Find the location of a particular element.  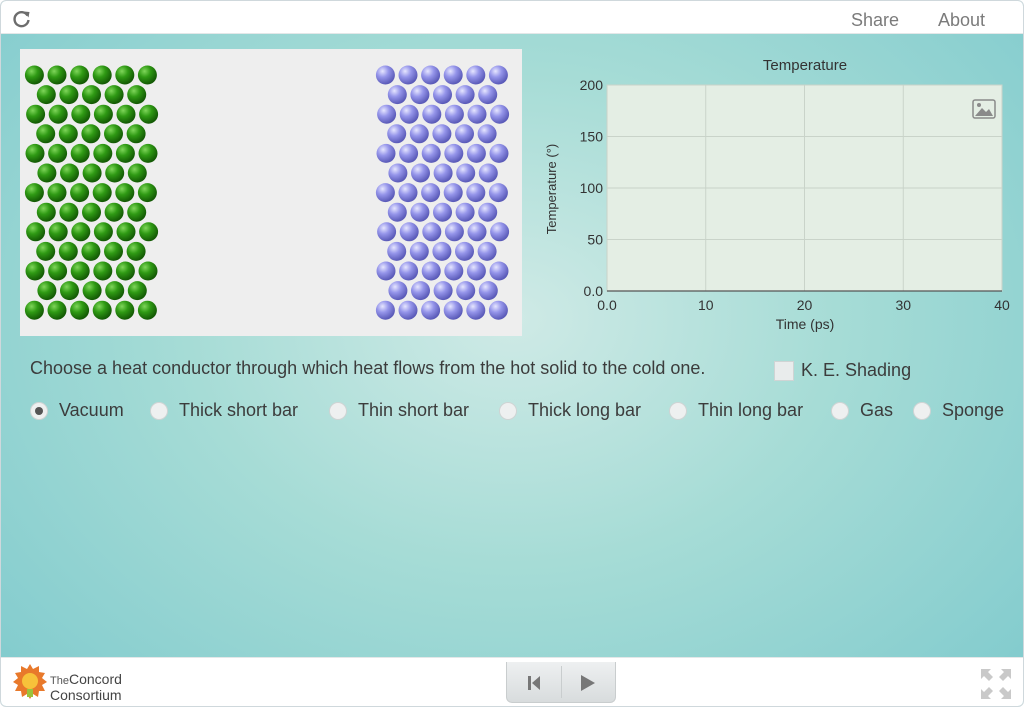

reset-to-start-button is located at coordinates (534, 683).